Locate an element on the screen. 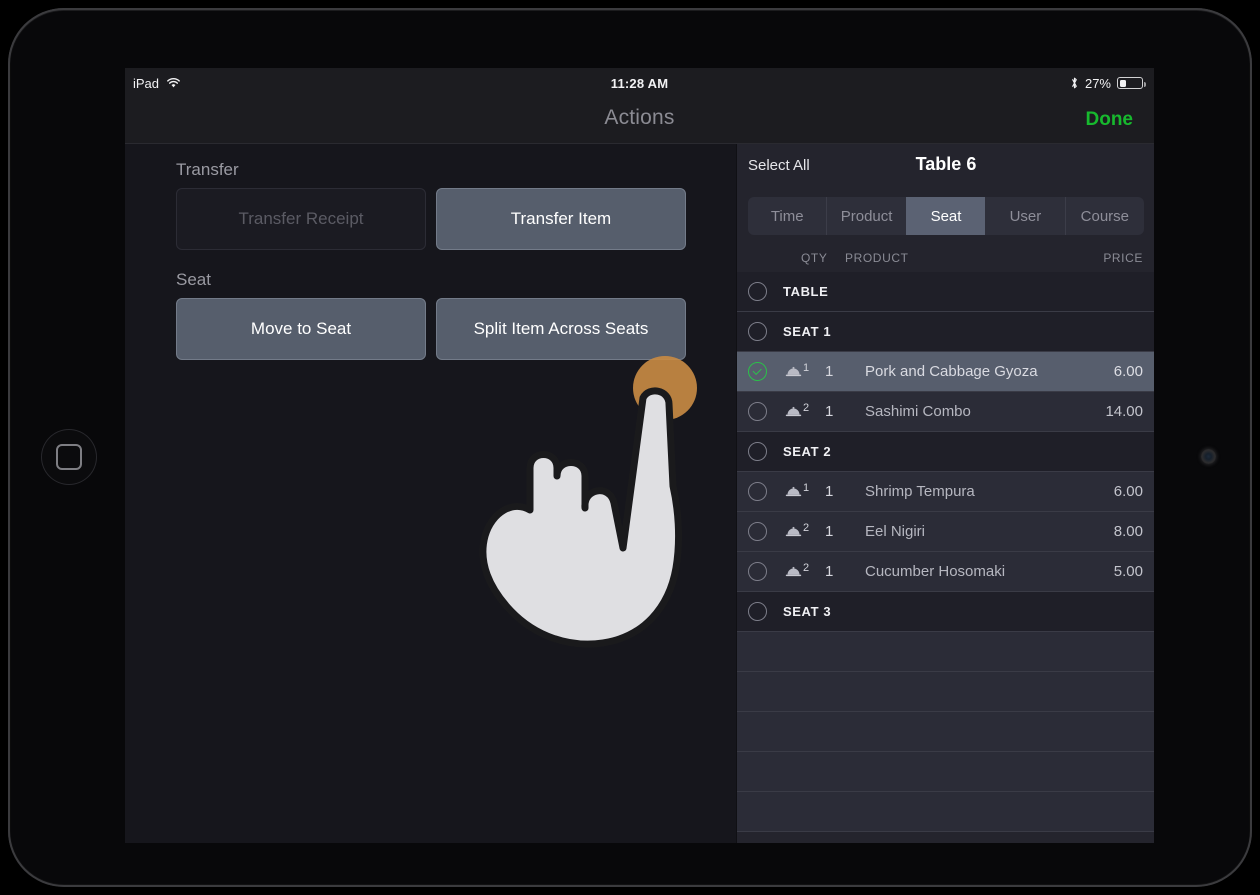  order-group-row: SEAT 1 is located at coordinates (945, 332).